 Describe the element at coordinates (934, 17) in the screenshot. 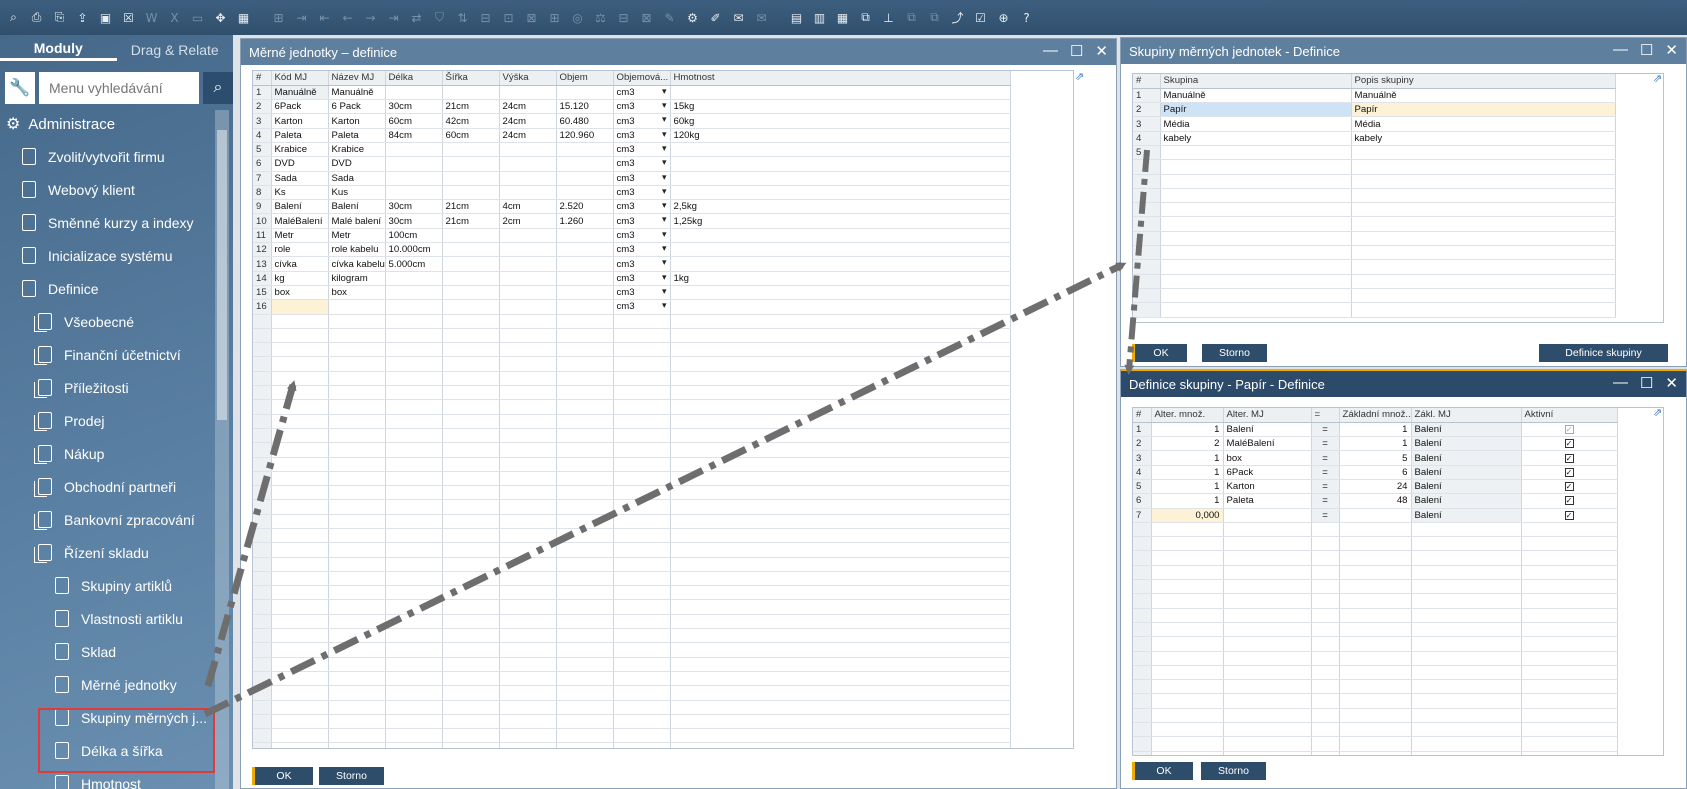

I see `copy3-icon: ⧉` at that location.